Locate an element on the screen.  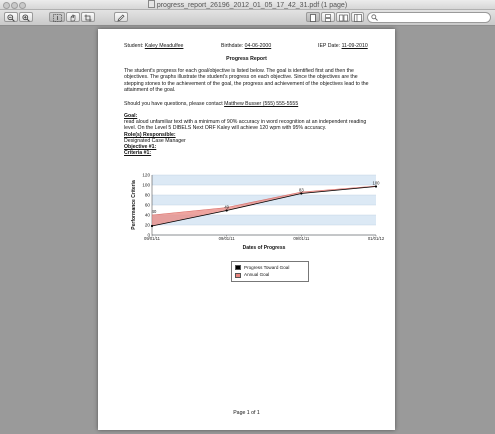
data-label: 83 is located at coordinates (301, 189).